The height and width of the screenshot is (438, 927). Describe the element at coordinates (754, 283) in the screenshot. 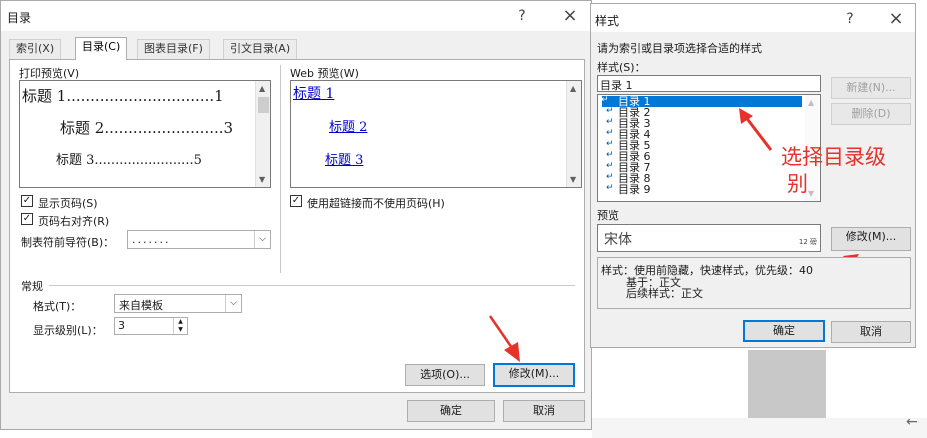

I see `style-description-box: 样式：使用前隐藏，快速样式，优先级：40 基于：正文 后续样式：正文` at that location.